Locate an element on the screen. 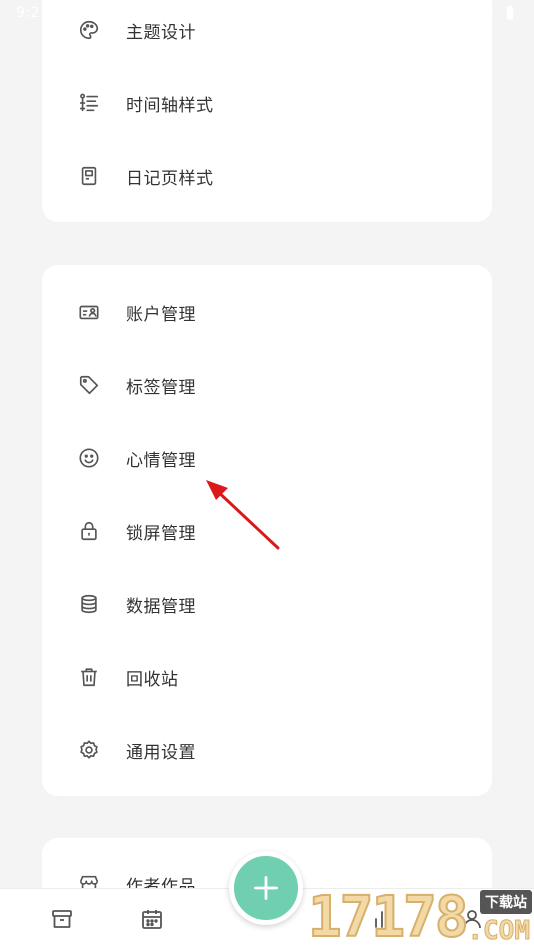 Image resolution: width=534 pixels, height=950 pixels. lock-icon is located at coordinates (89, 531).